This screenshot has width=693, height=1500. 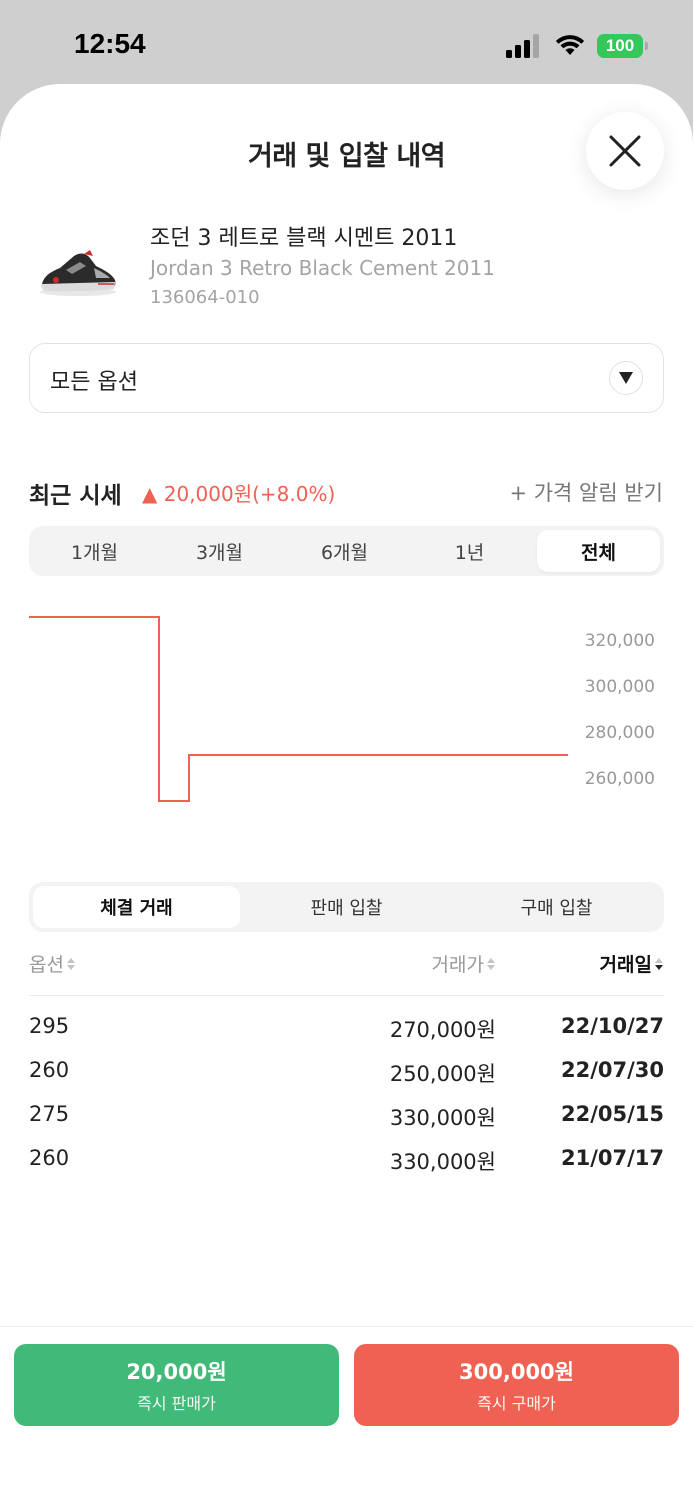 I want to click on table-row: 260 330,000원 21/07/17, so click(x=346, y=1168).